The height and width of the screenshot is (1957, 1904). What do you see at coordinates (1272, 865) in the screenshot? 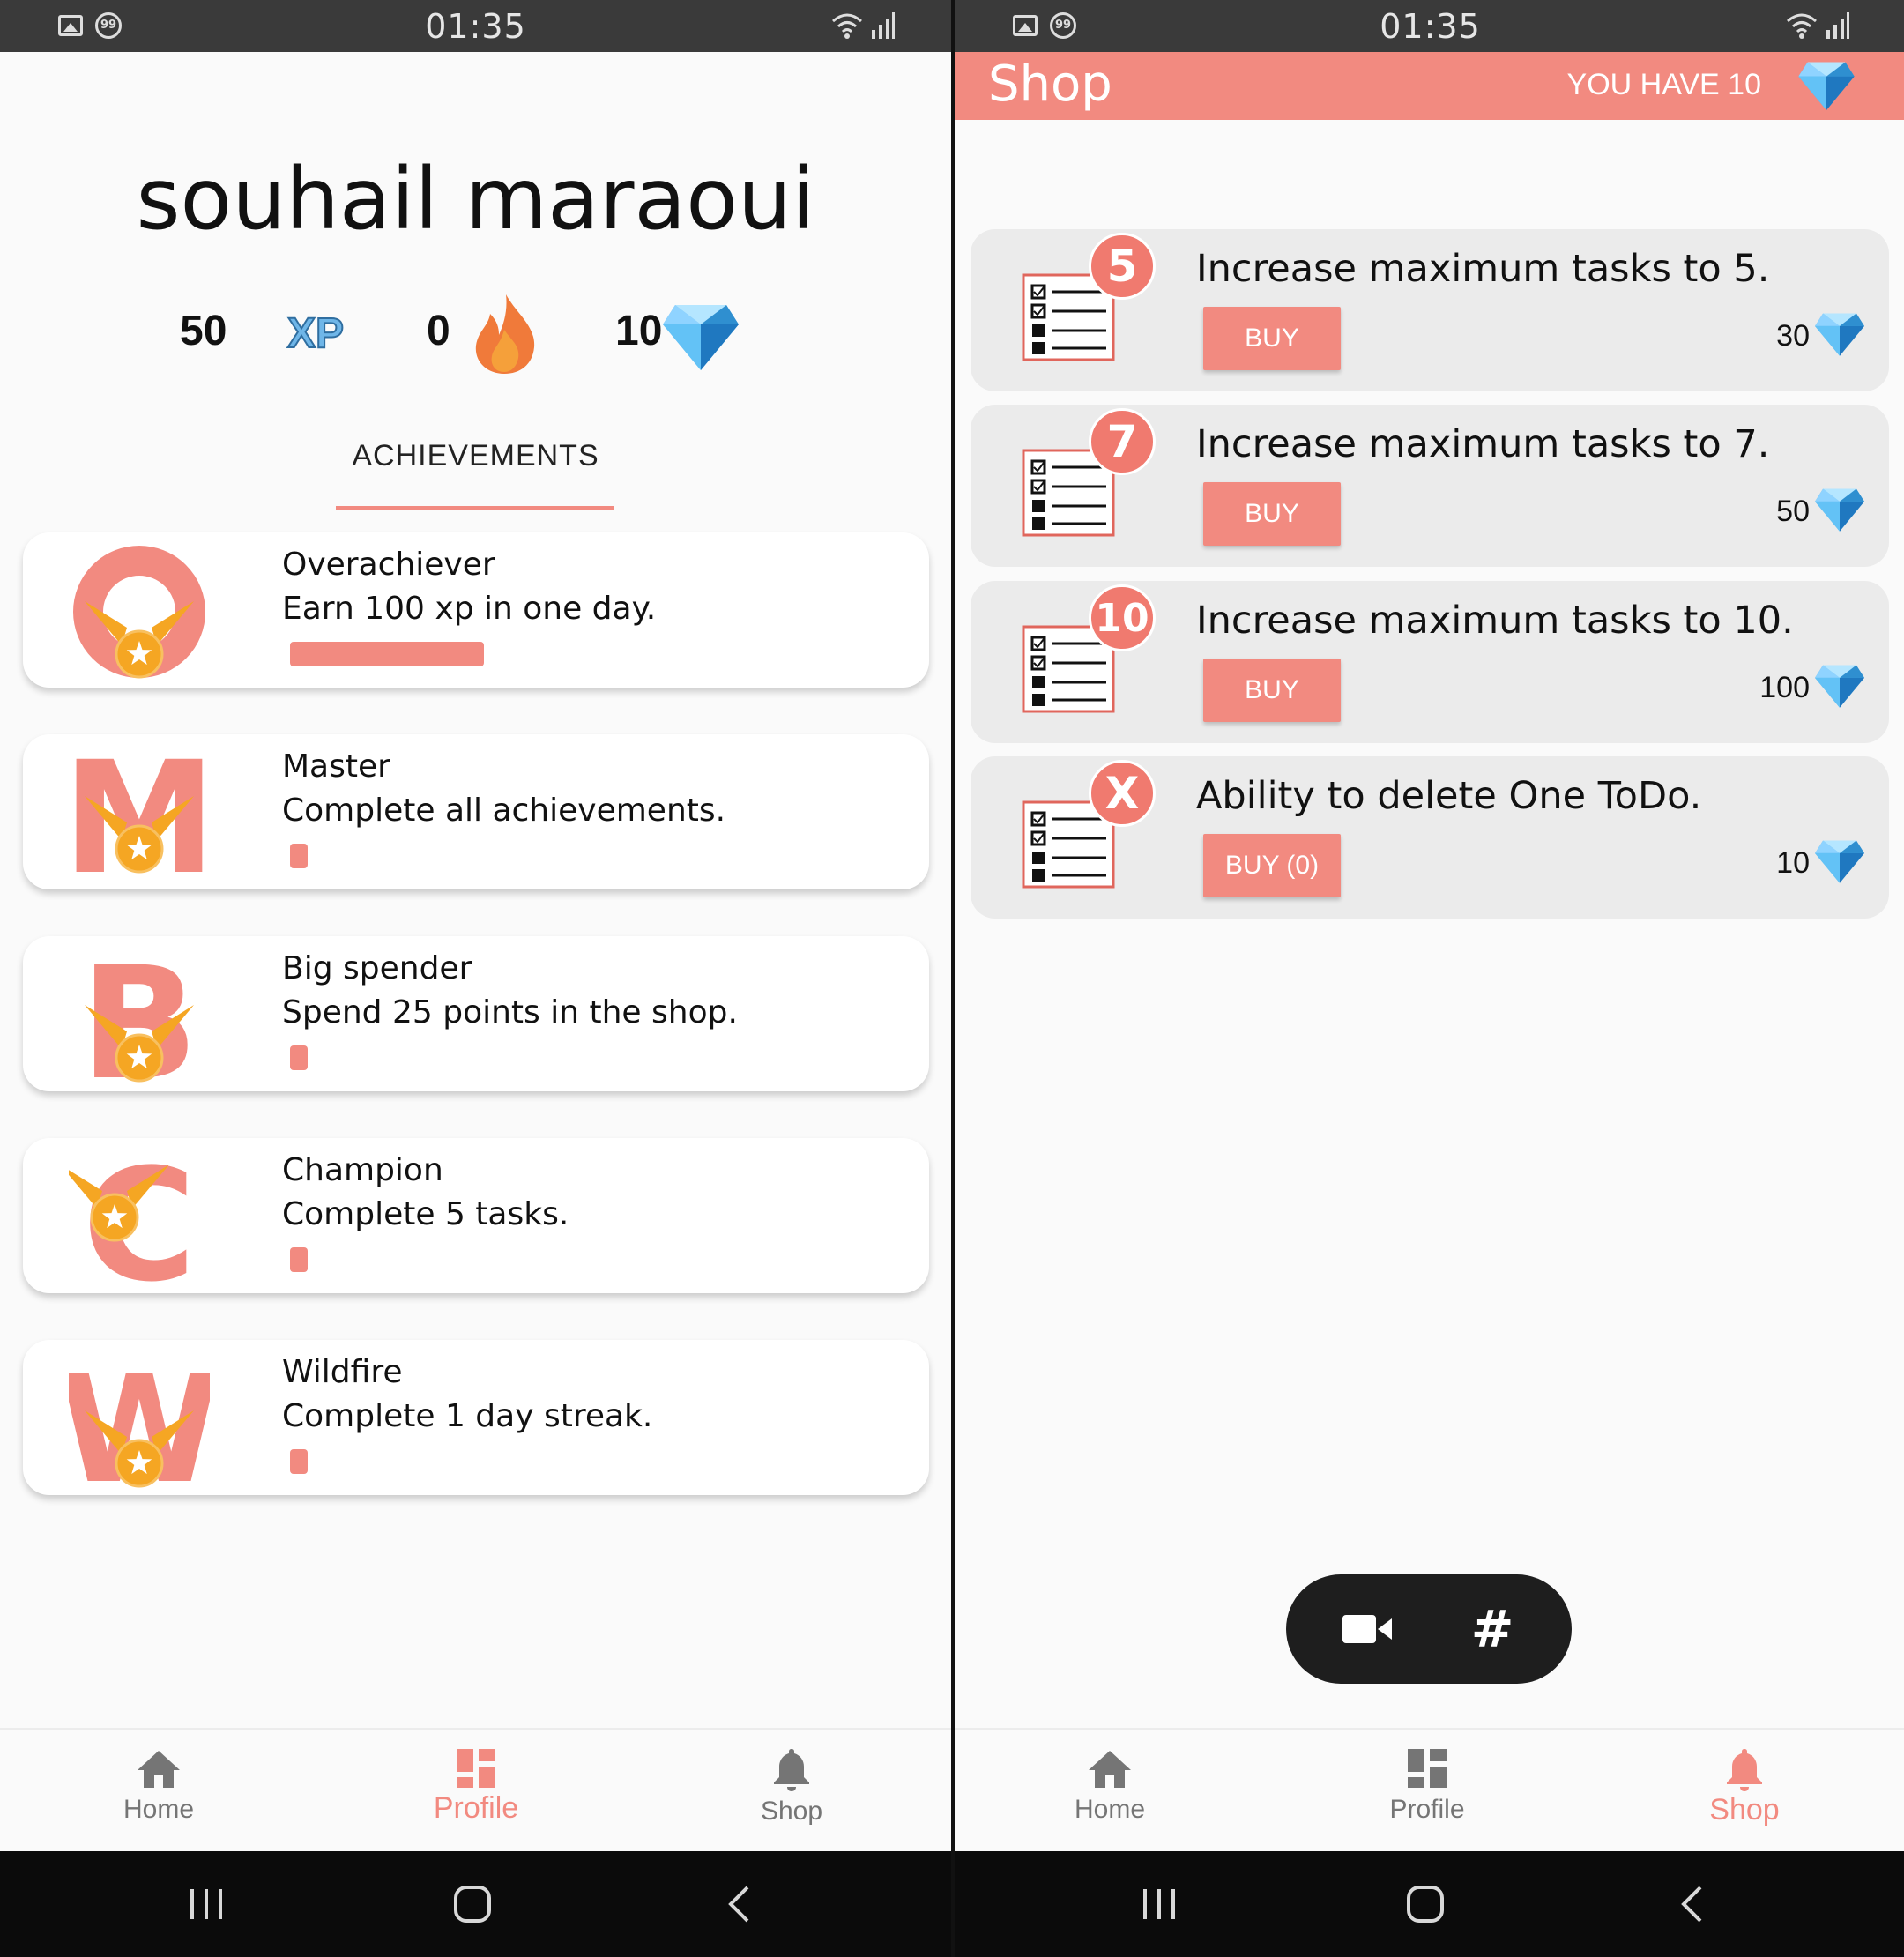
I see `buy-button: BUY (0)` at bounding box center [1272, 865].